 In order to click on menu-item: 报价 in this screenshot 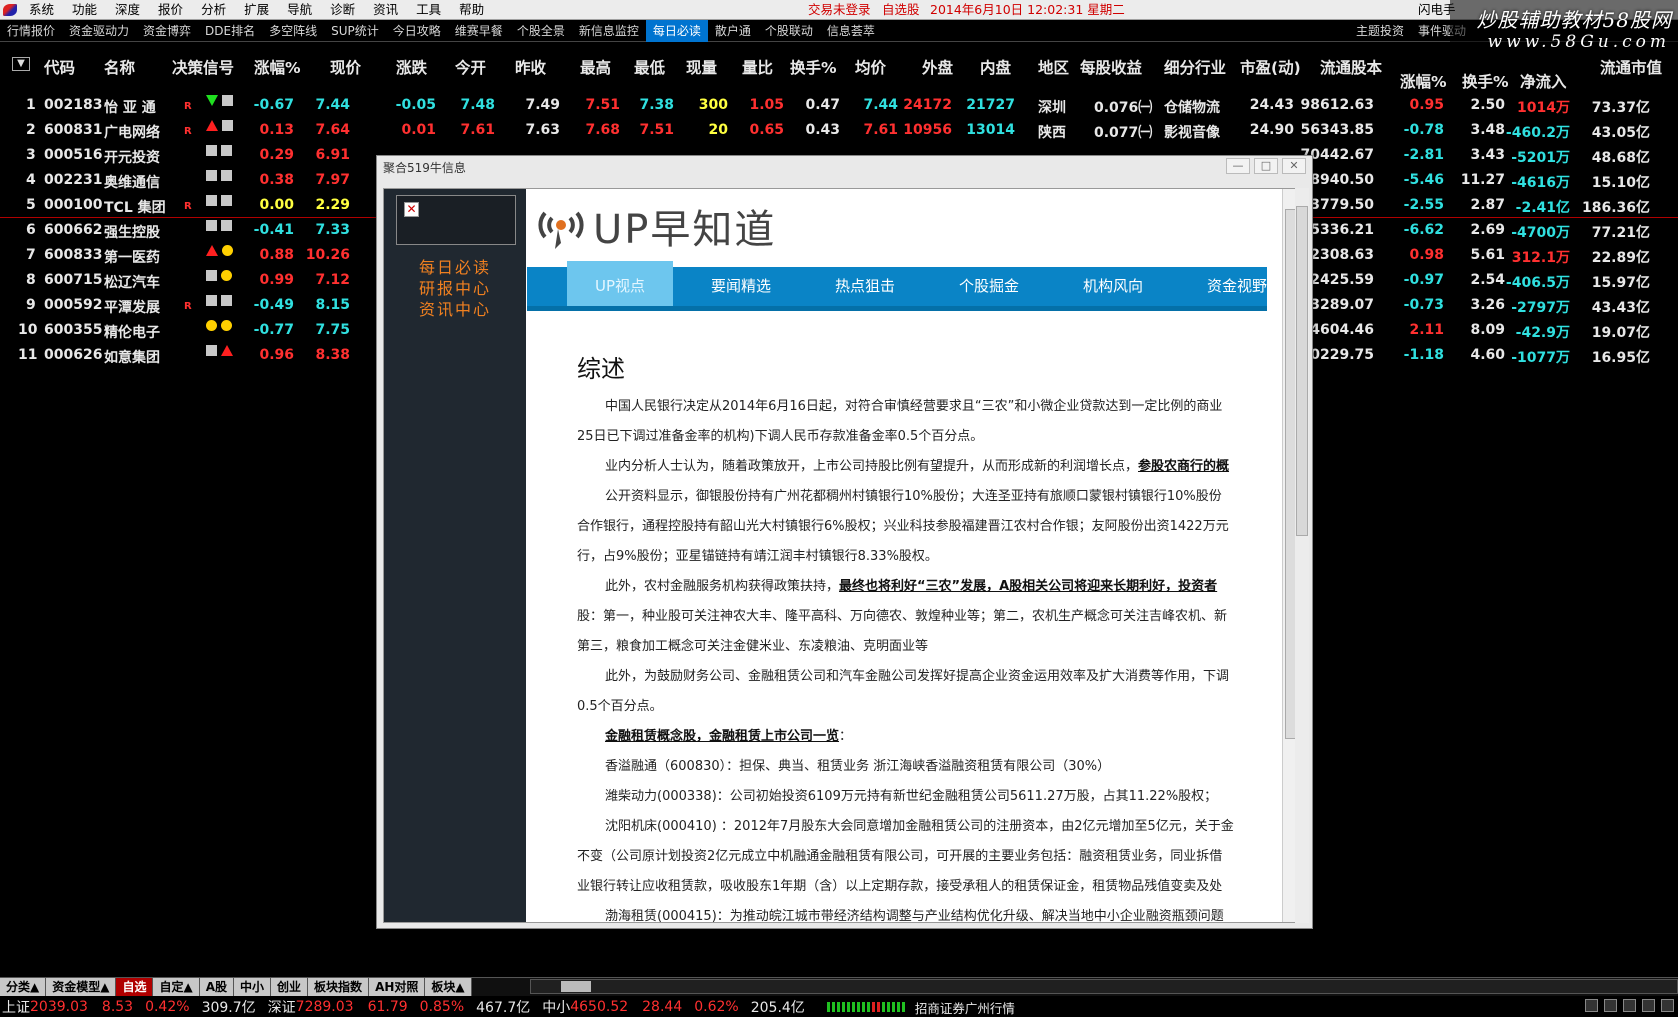, I will do `click(170, 10)`.